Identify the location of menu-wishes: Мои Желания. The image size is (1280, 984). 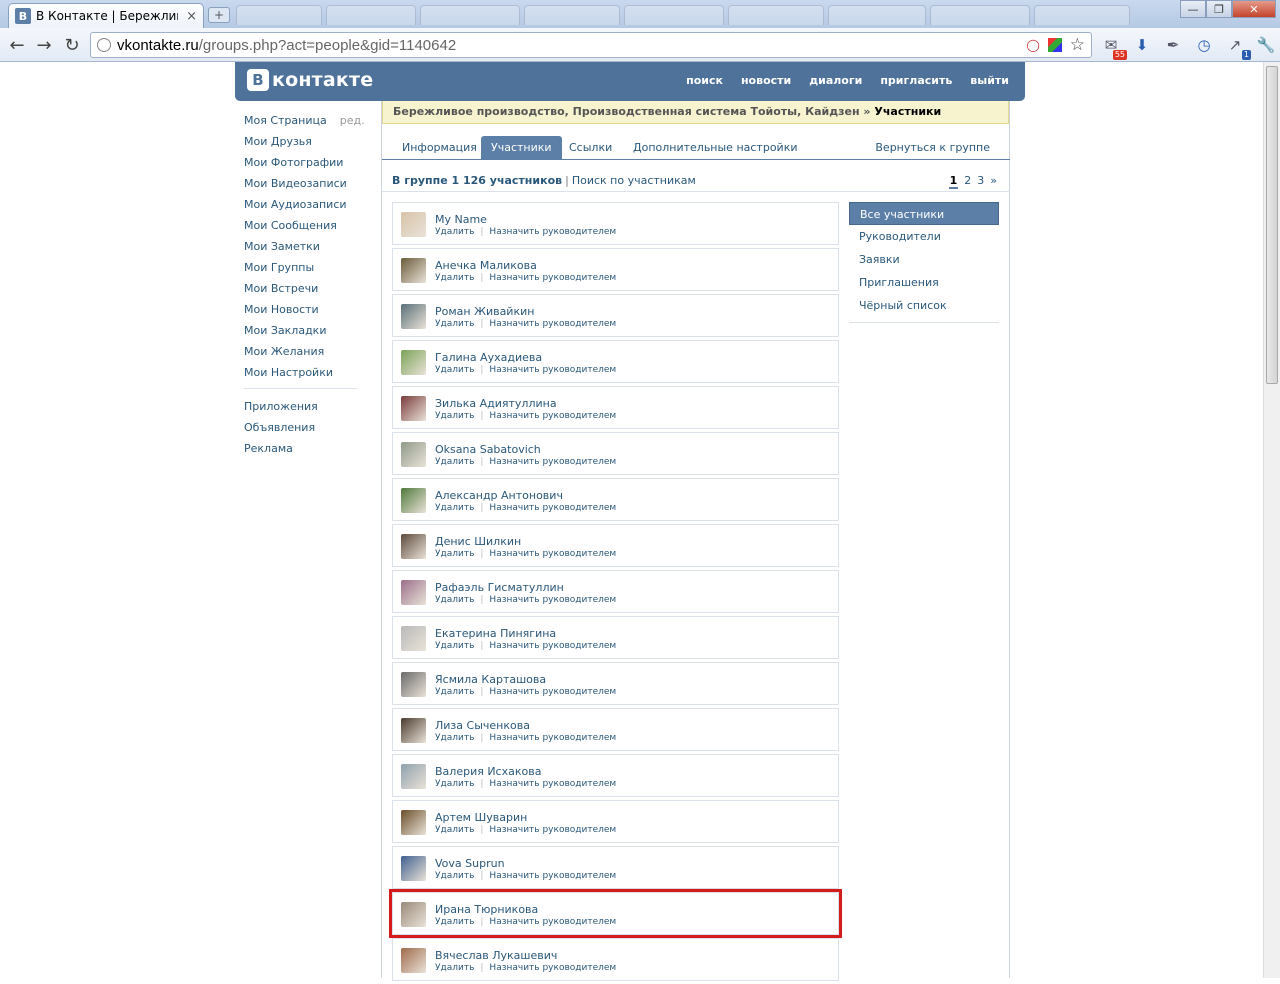
(301, 351).